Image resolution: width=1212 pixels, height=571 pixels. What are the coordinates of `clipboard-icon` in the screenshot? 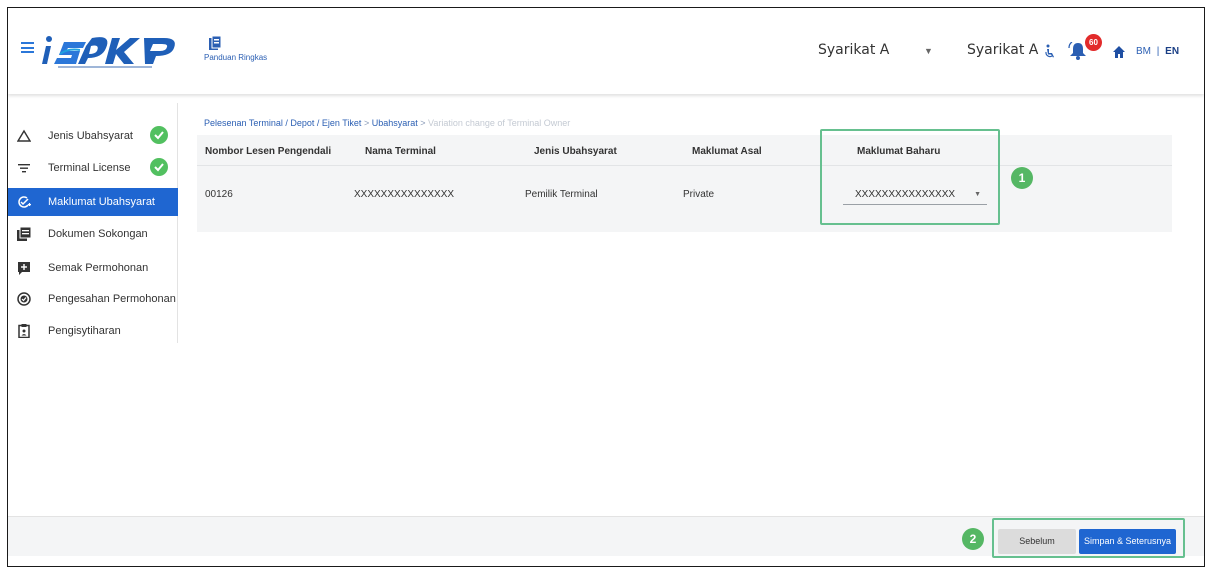 It's located at (24, 331).